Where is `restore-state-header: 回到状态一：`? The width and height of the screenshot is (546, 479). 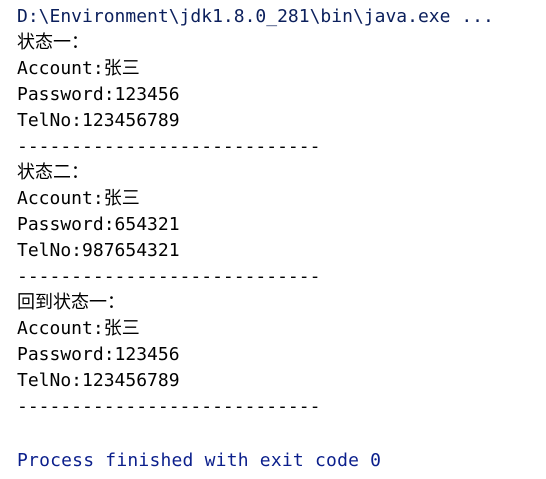 restore-state-header: 回到状态一： is located at coordinates (71, 302).